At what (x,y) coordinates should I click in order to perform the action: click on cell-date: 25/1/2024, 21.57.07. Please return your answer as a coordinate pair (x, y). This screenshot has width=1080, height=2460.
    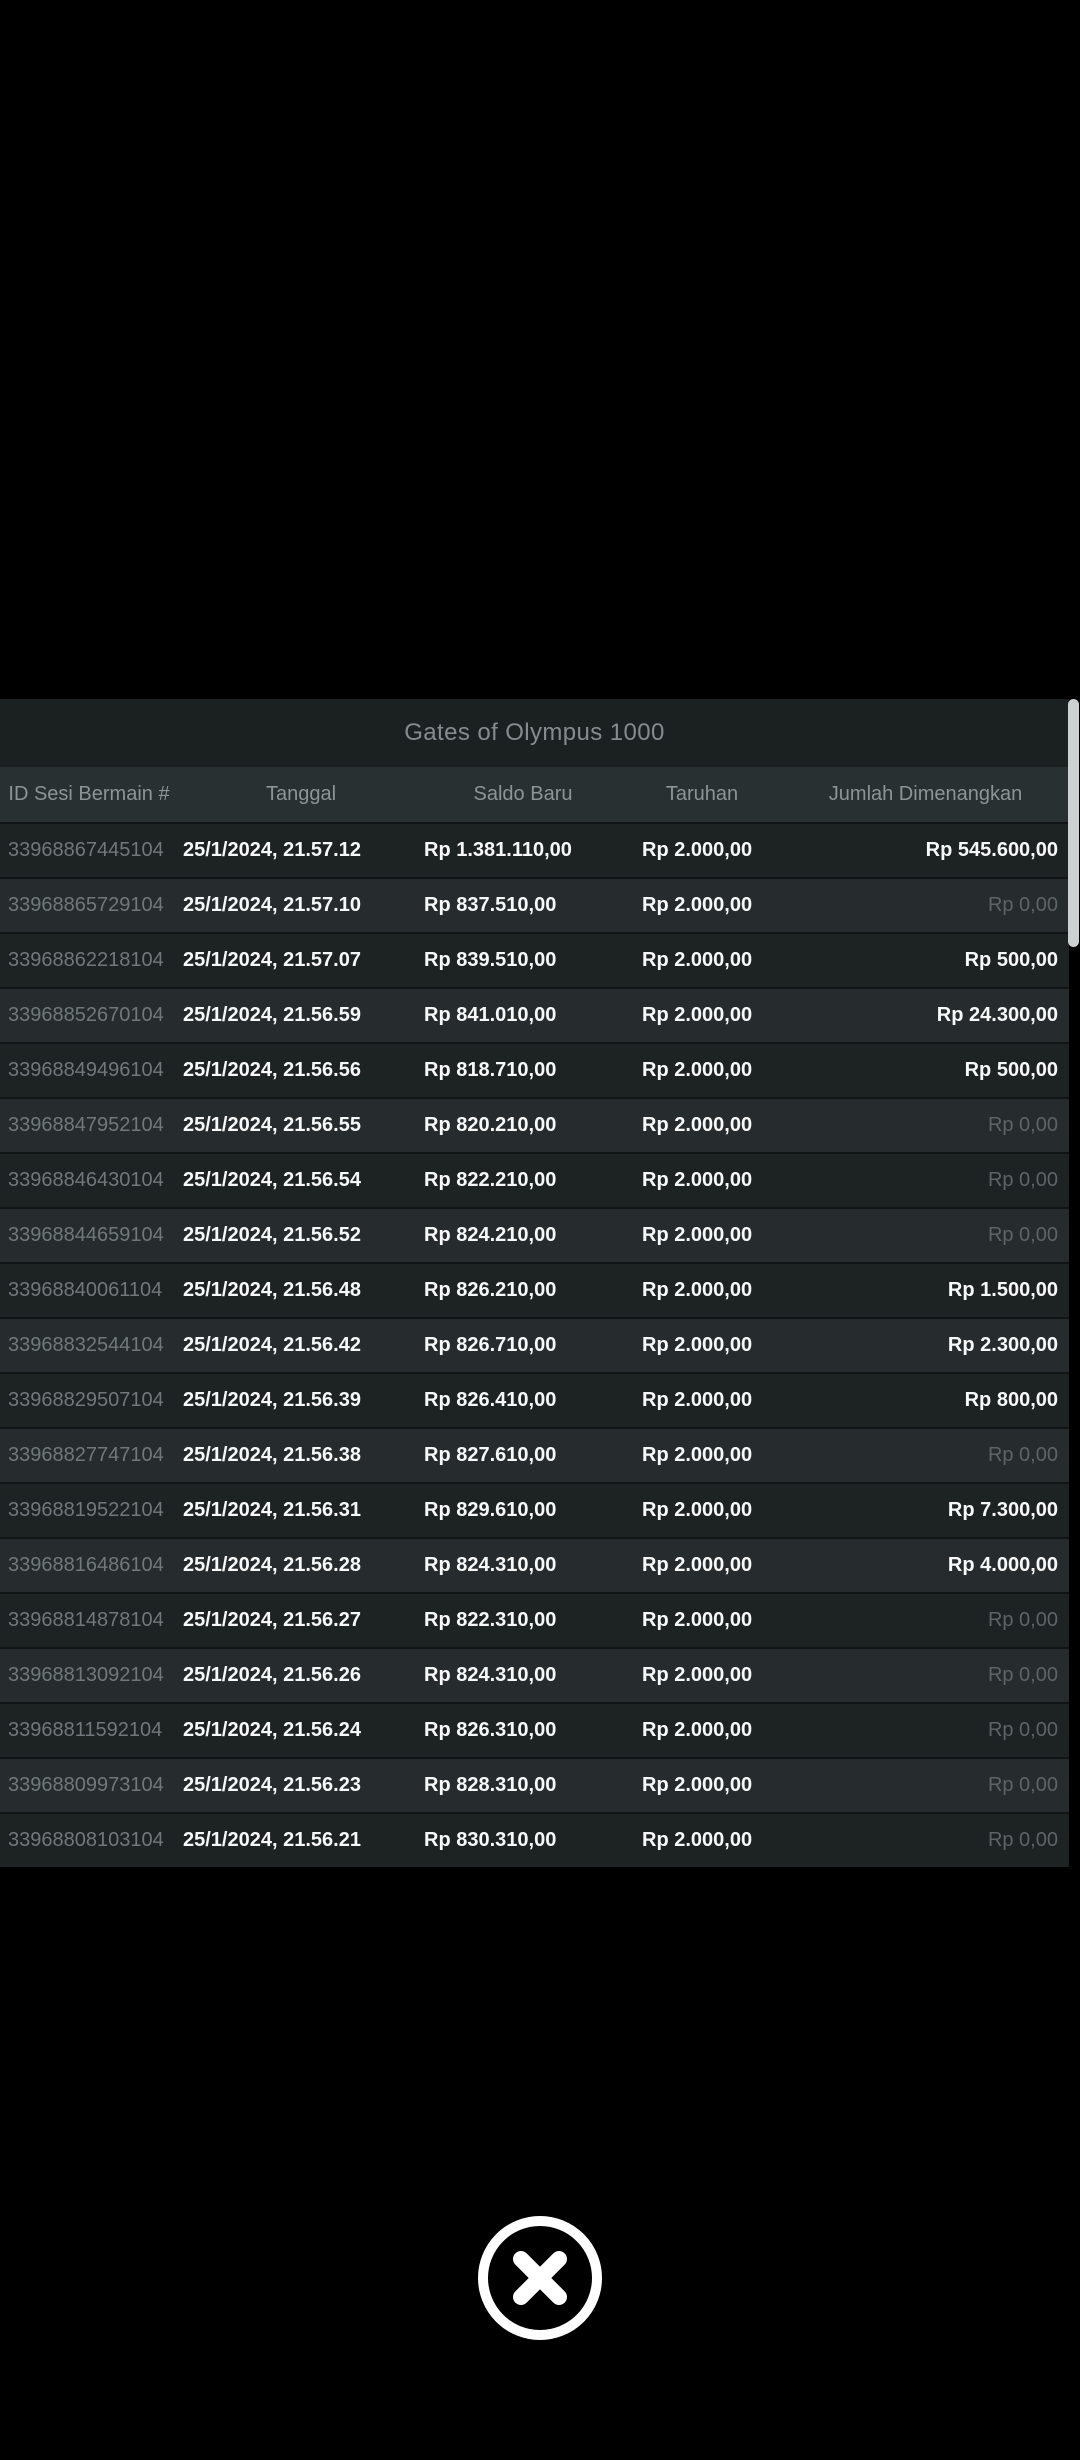
    Looking at the image, I should click on (272, 960).